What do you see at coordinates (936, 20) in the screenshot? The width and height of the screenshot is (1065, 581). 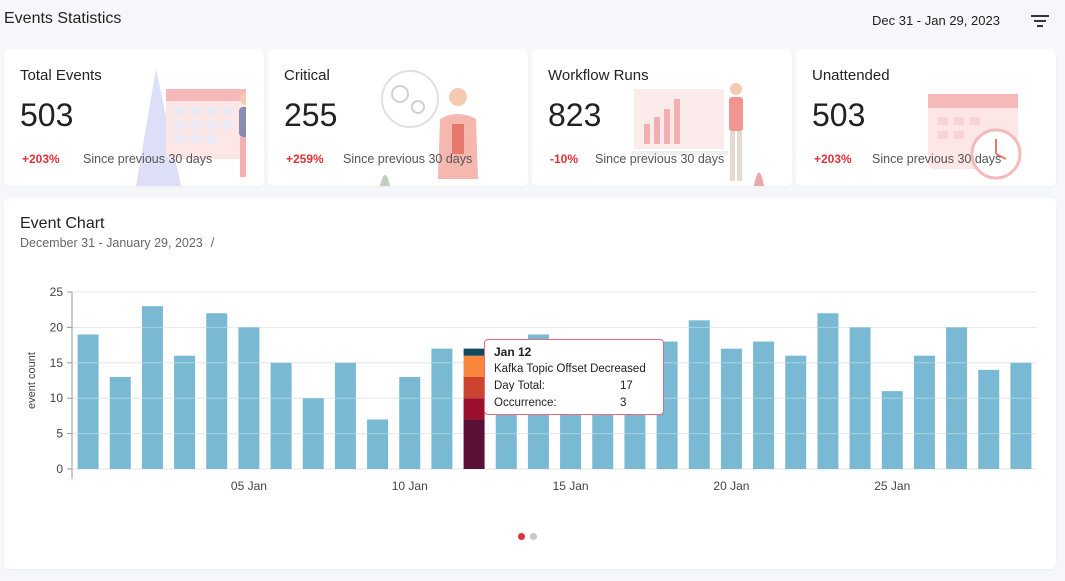 I see `date-range-picker: Dec 31 - Jan 29, 2023` at bounding box center [936, 20].